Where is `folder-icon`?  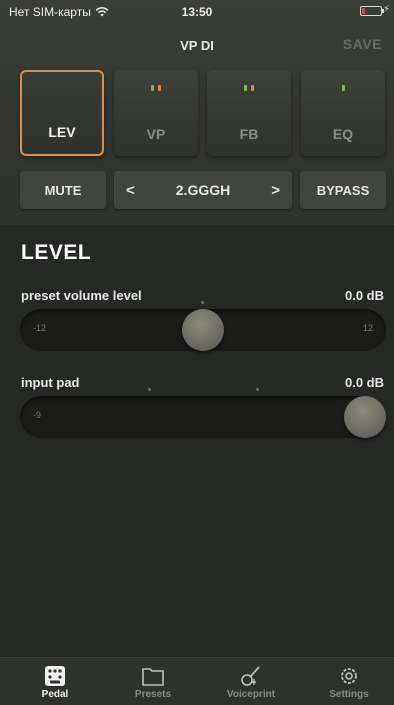
folder-icon is located at coordinates (153, 677).